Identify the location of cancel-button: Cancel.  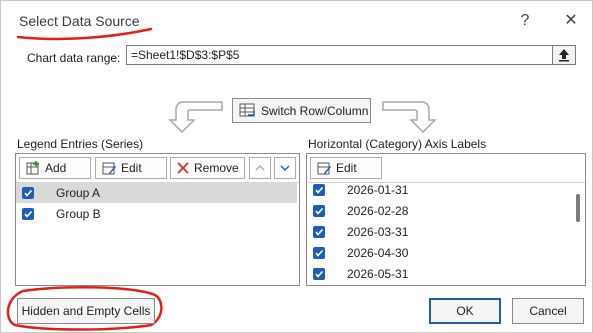
(548, 311).